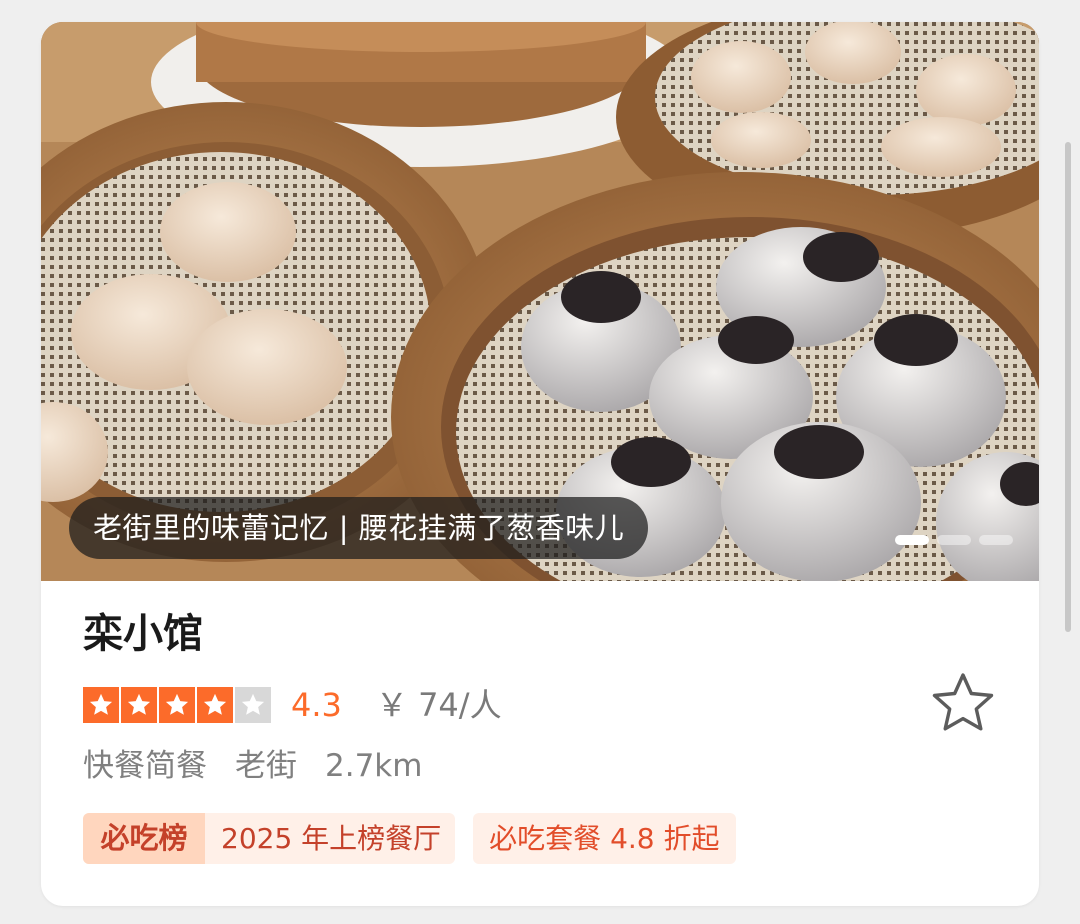 The width and height of the screenshot is (1080, 924). I want to click on star-empty-icon, so click(253, 705).